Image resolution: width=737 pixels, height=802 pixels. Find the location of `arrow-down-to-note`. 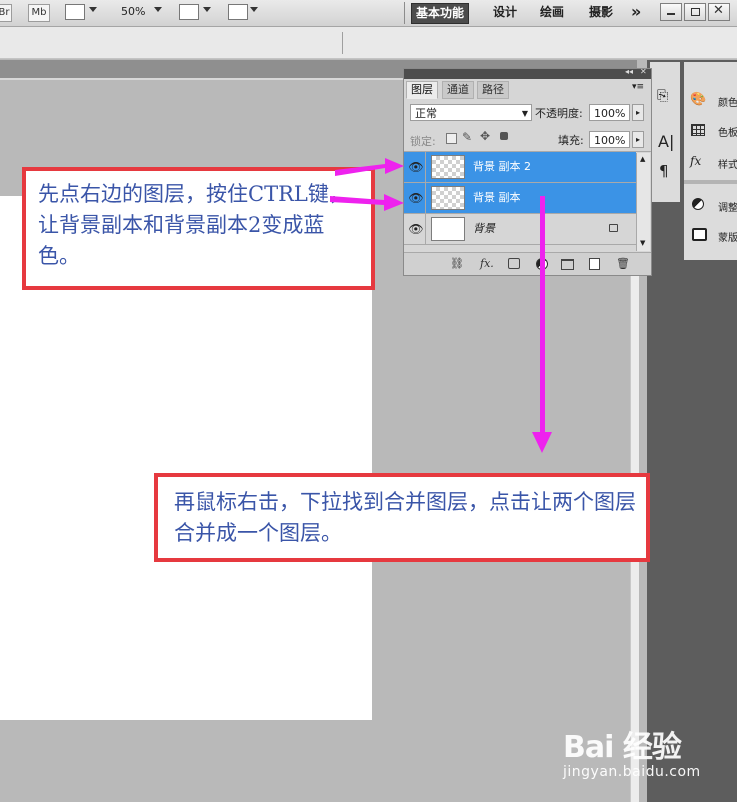

arrow-down-to-note is located at coordinates (542, 324).